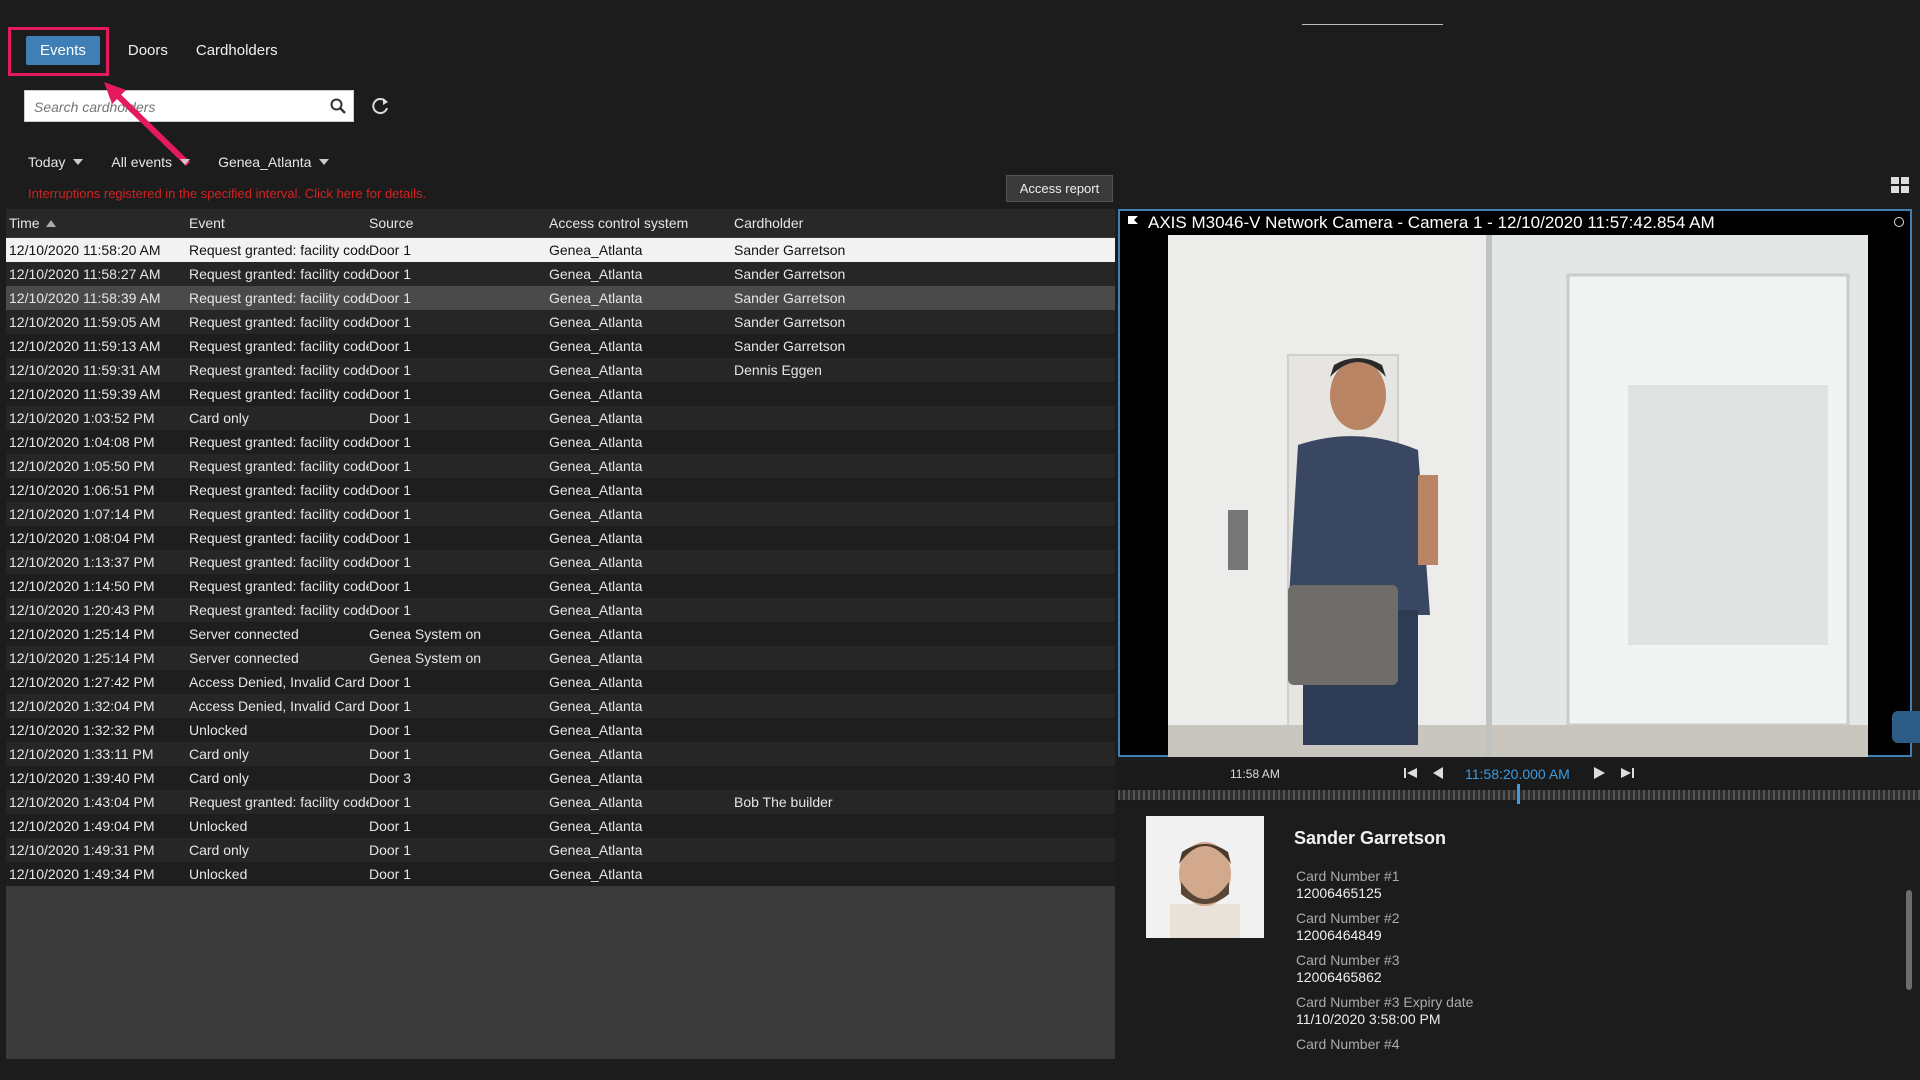  I want to click on layout-icon, so click(1900, 185).